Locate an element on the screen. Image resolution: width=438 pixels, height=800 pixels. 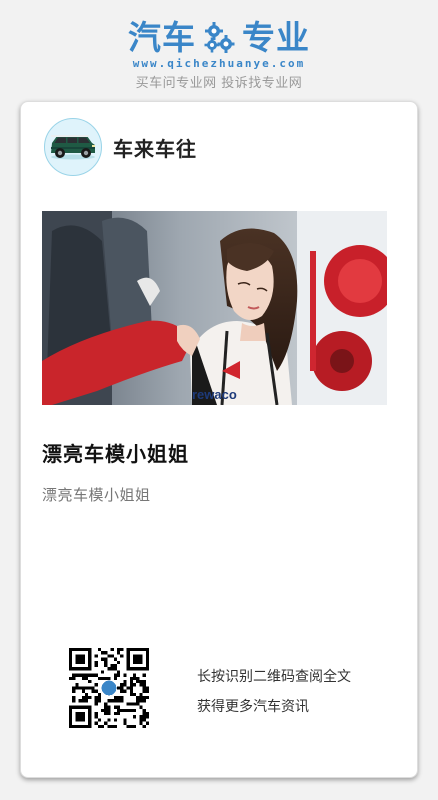
header: 汽车 专业 www.qichezhuanye.com 买车问专业网 投诉找专业网 is located at coordinates (219, 50).